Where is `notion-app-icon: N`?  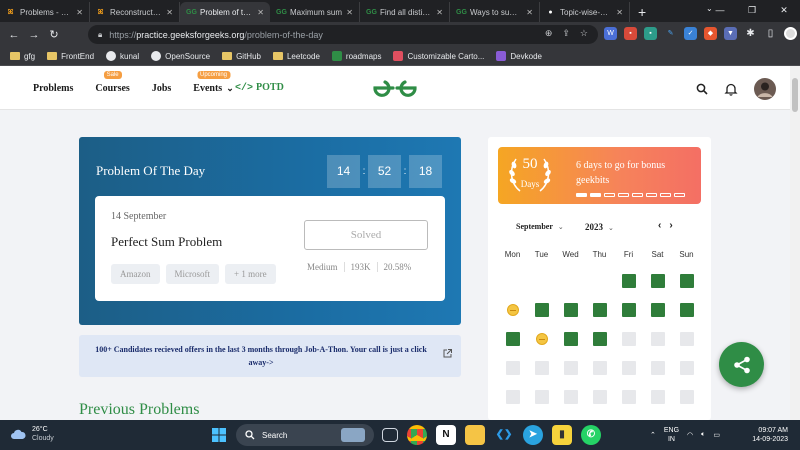
notion-app-icon: N is located at coordinates (446, 435).